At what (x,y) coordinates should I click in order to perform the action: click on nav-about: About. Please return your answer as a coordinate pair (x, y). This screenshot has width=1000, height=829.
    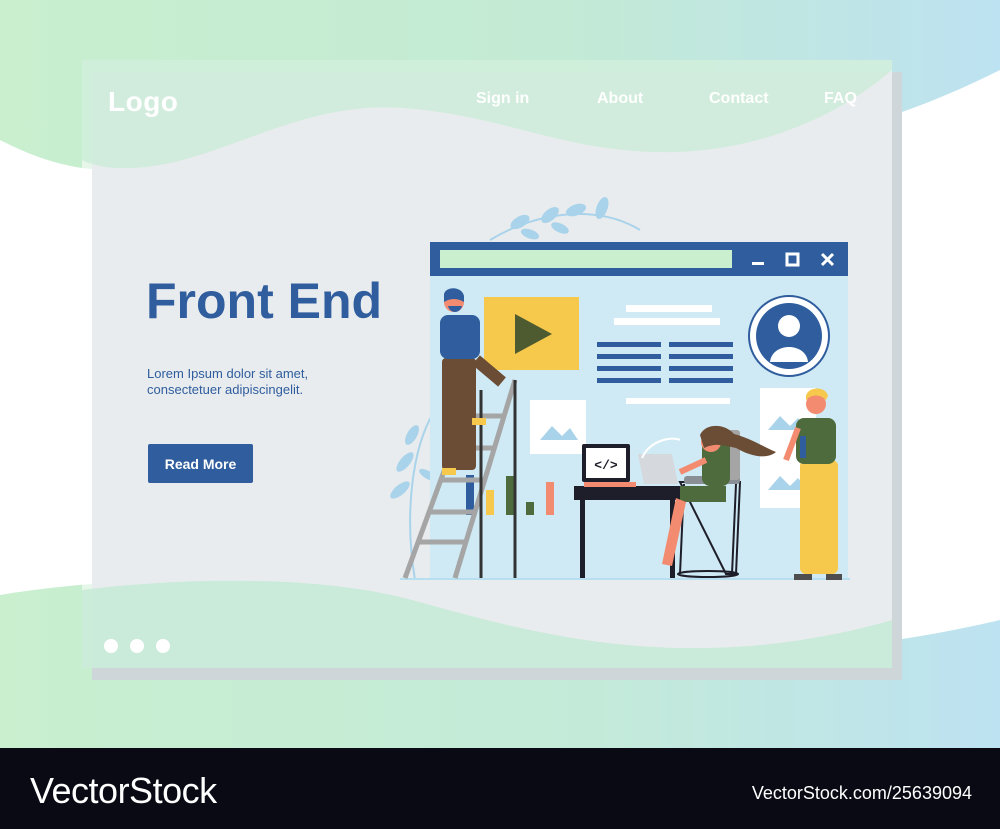
    Looking at the image, I should click on (620, 99).